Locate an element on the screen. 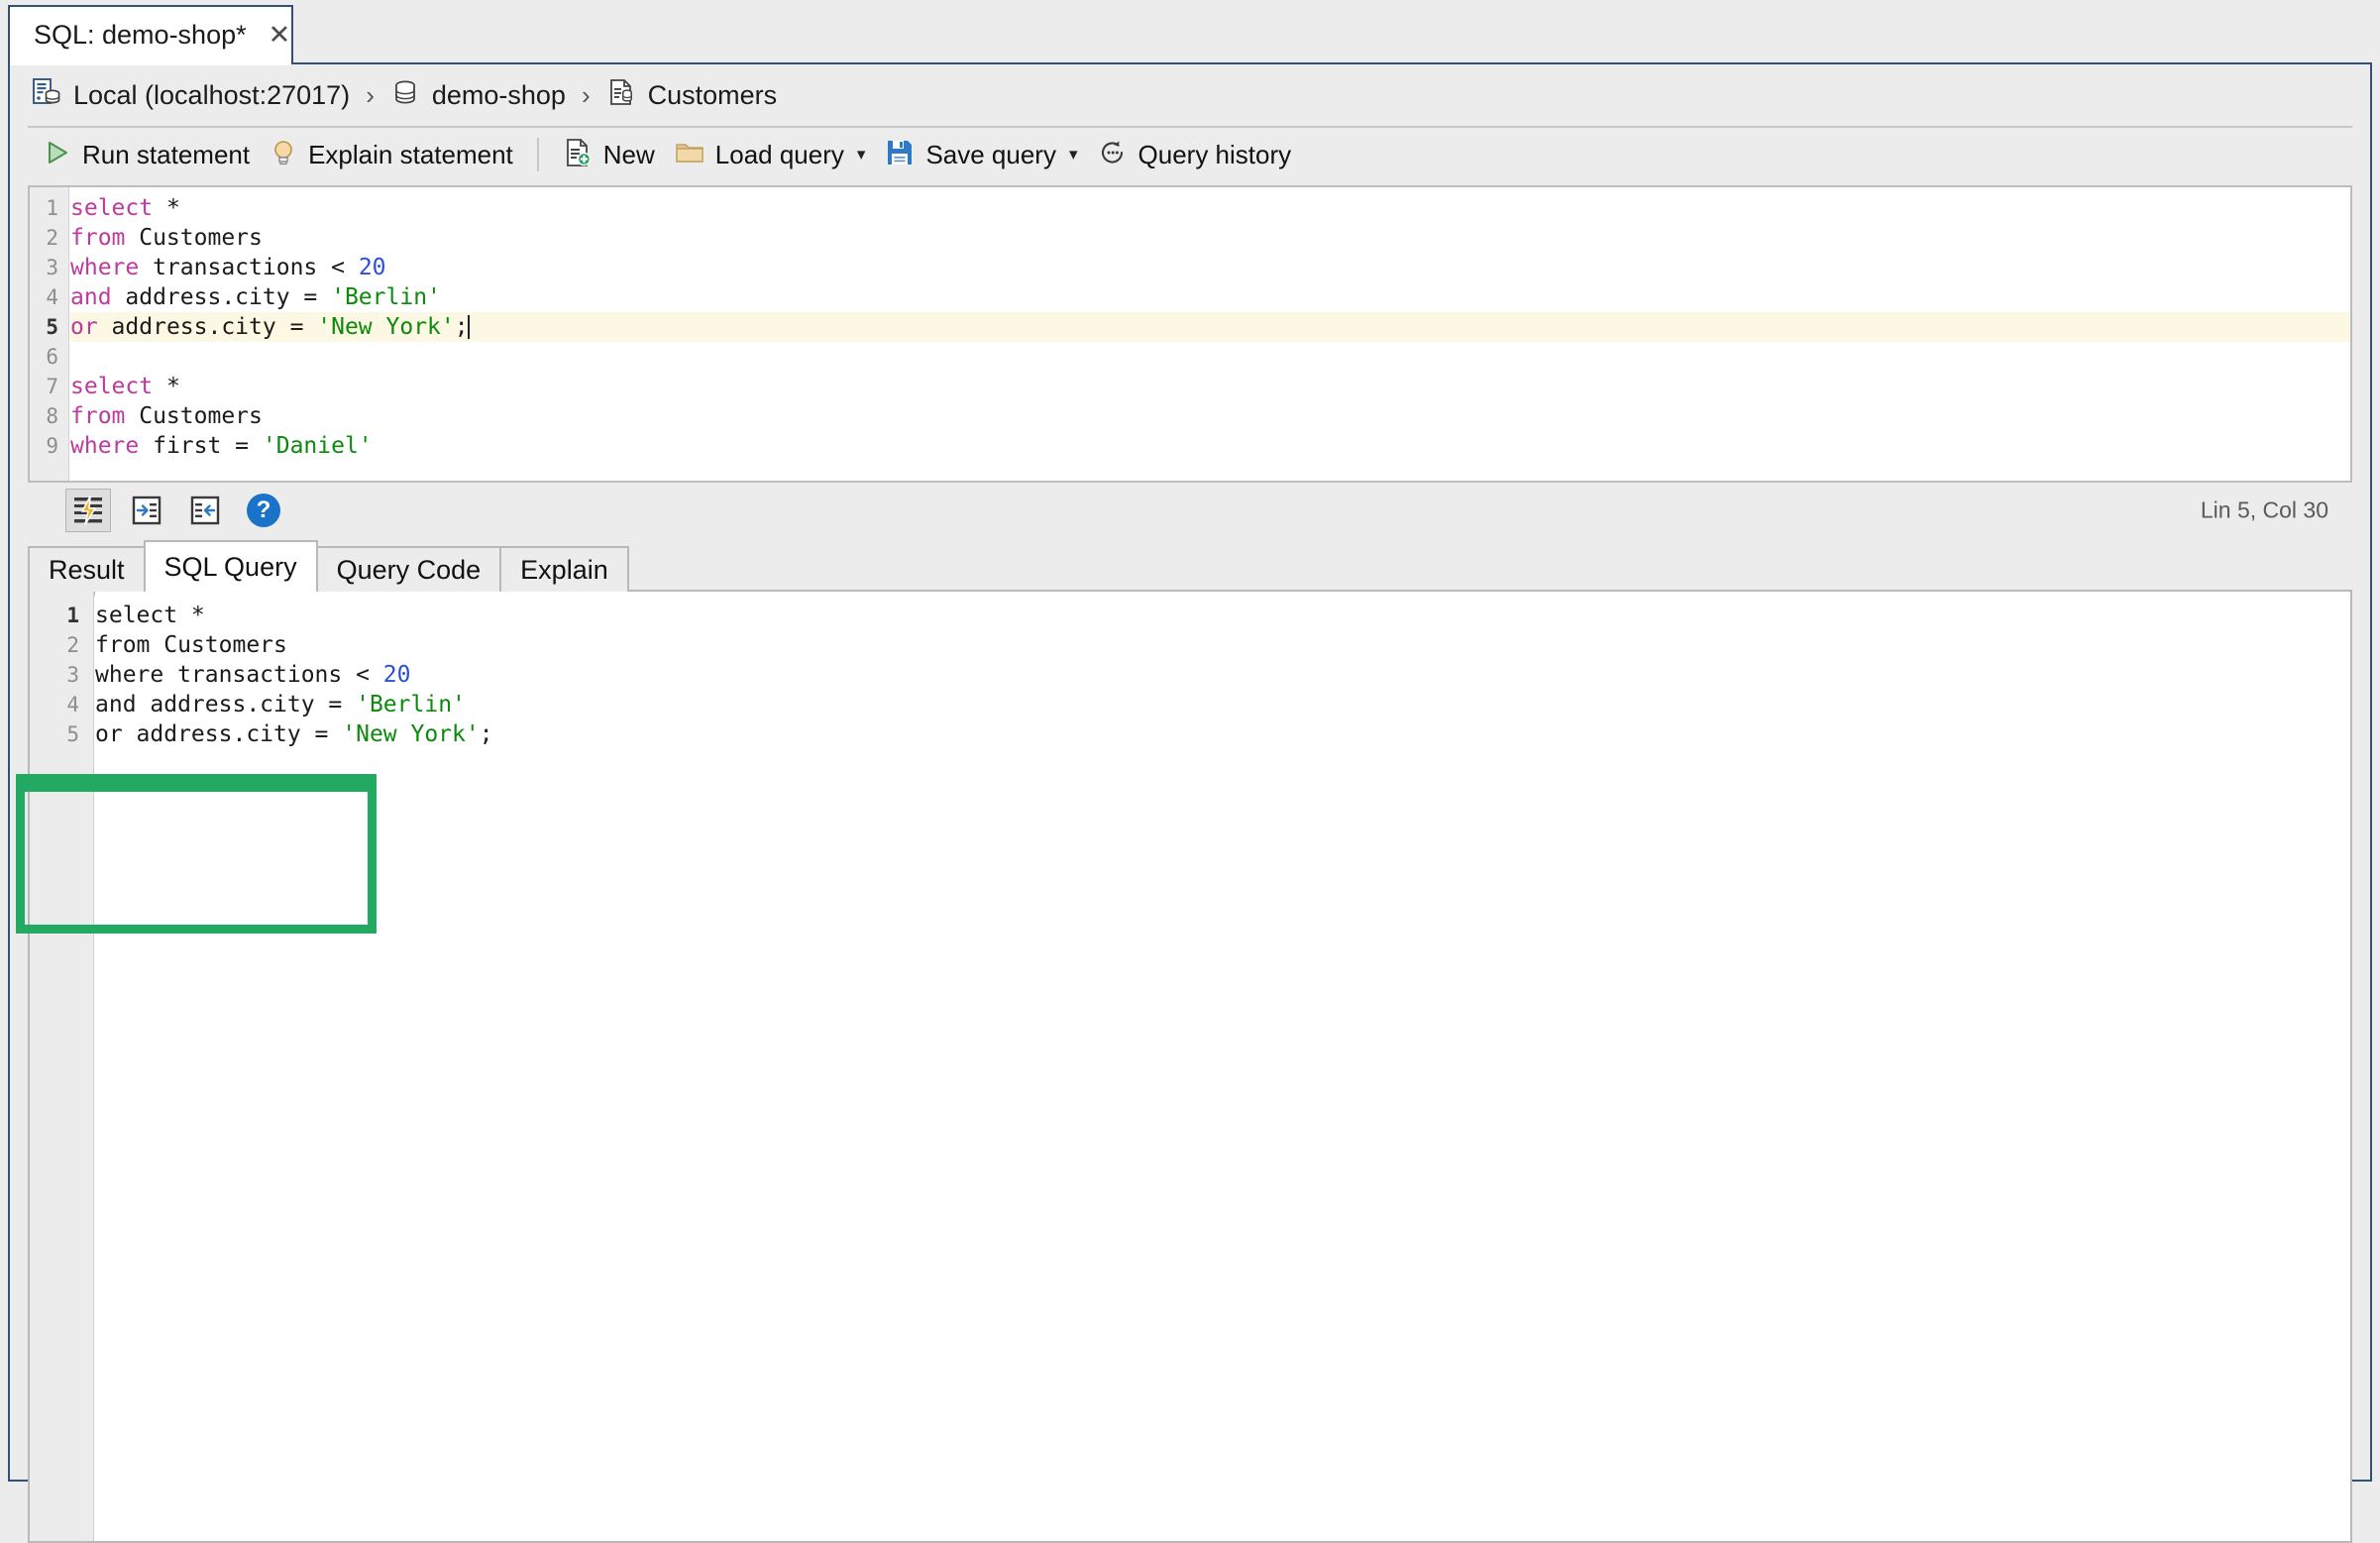 This screenshot has height=1543, width=2380. preview-line-number: 1 is located at coordinates (72, 615).